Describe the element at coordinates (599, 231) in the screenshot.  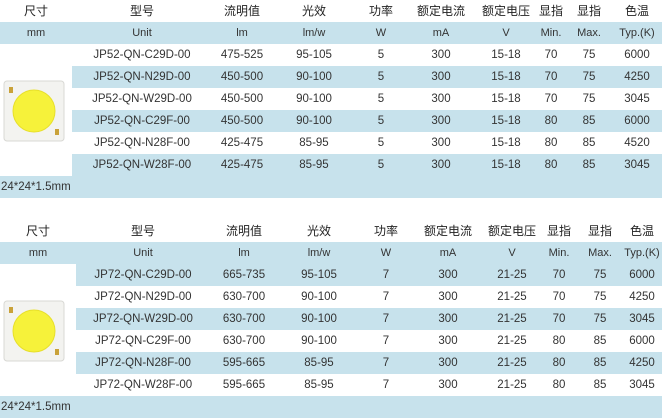
I see `header-cri-max: 显指` at that location.